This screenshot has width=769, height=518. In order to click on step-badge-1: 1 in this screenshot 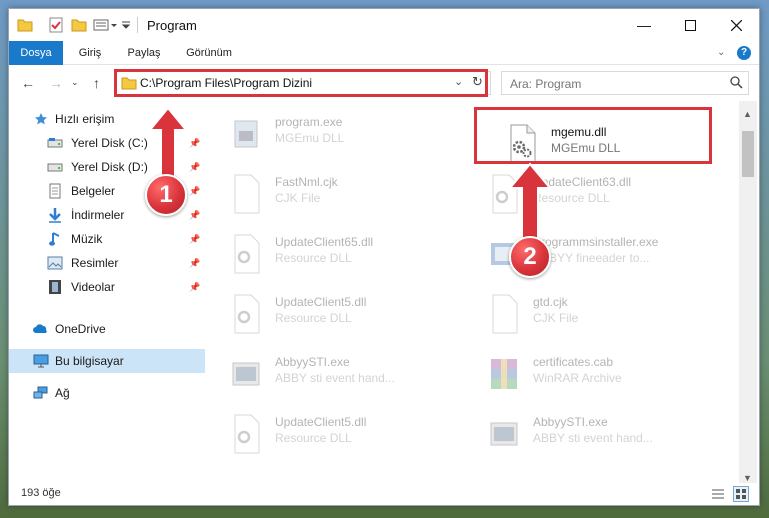, I will do `click(166, 195)`.